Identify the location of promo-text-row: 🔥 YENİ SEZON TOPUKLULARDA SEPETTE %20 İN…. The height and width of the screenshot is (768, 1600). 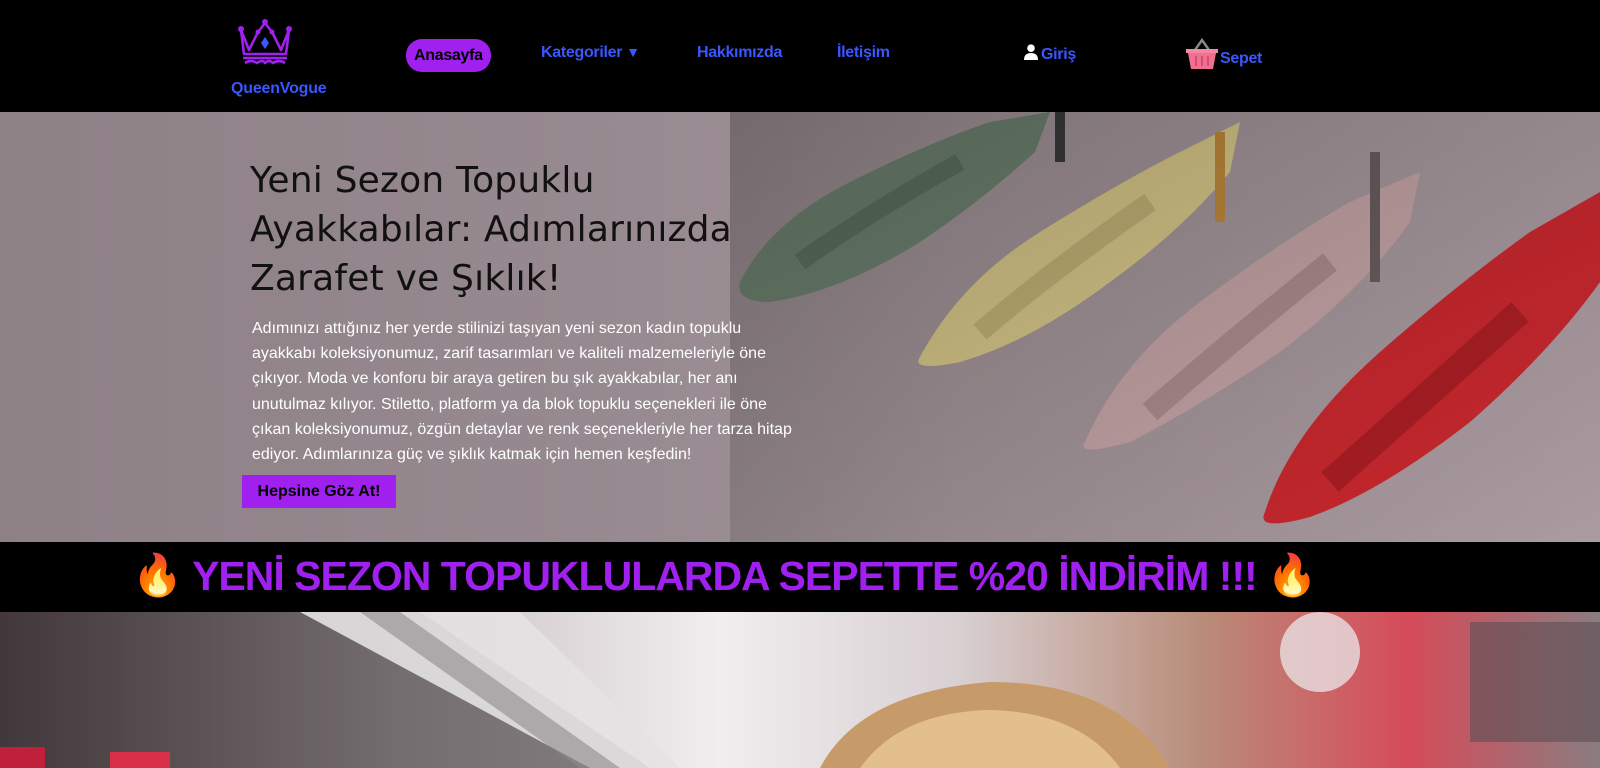
(725, 576).